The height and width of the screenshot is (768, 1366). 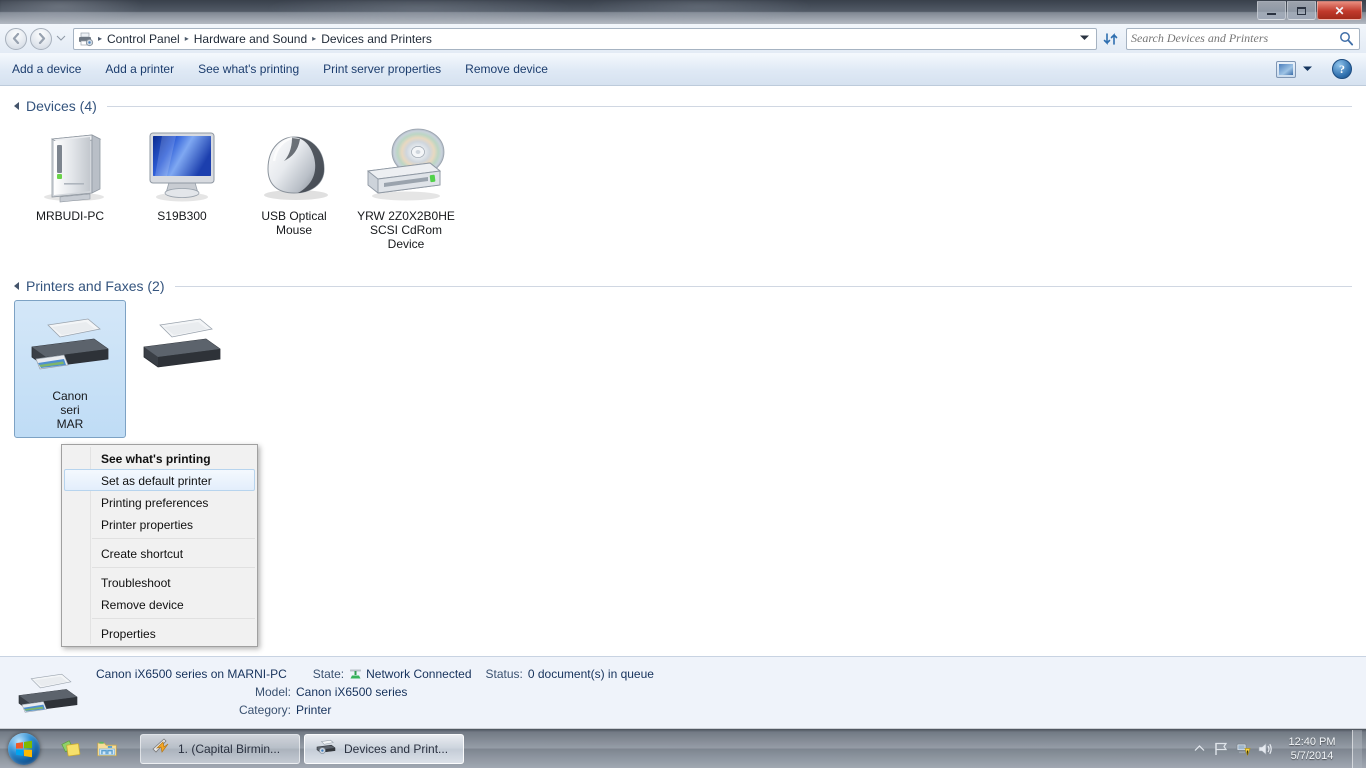 I want to click on printer-tile-canon-ix6500: Canon seri MAR, so click(x=70, y=369).